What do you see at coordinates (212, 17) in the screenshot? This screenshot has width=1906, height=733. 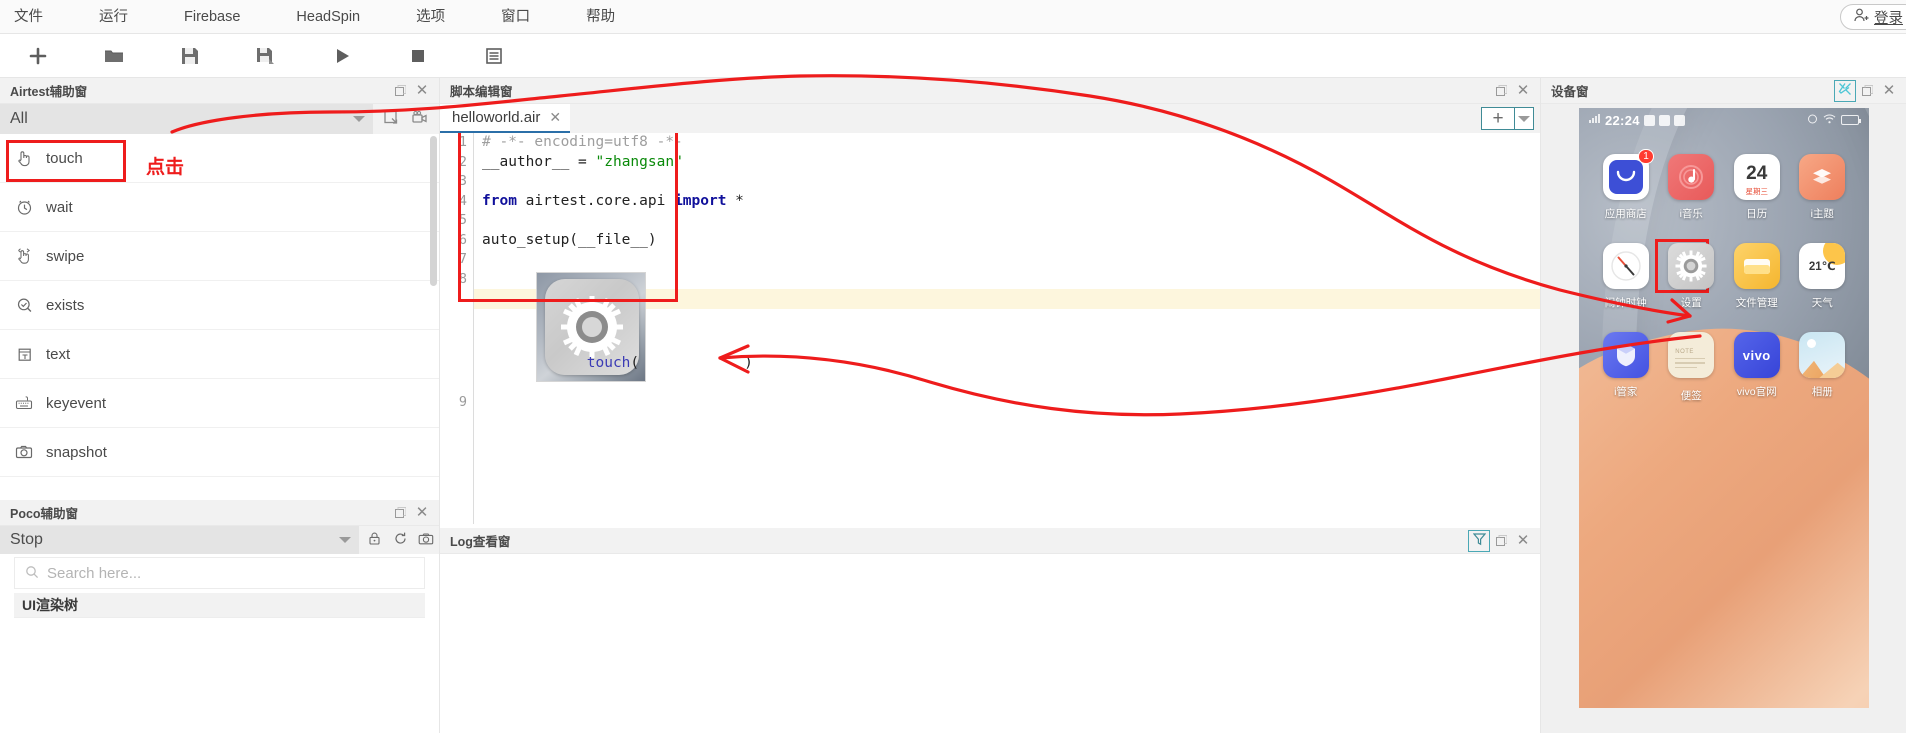 I see `menu-item-firebase: Firebase` at bounding box center [212, 17].